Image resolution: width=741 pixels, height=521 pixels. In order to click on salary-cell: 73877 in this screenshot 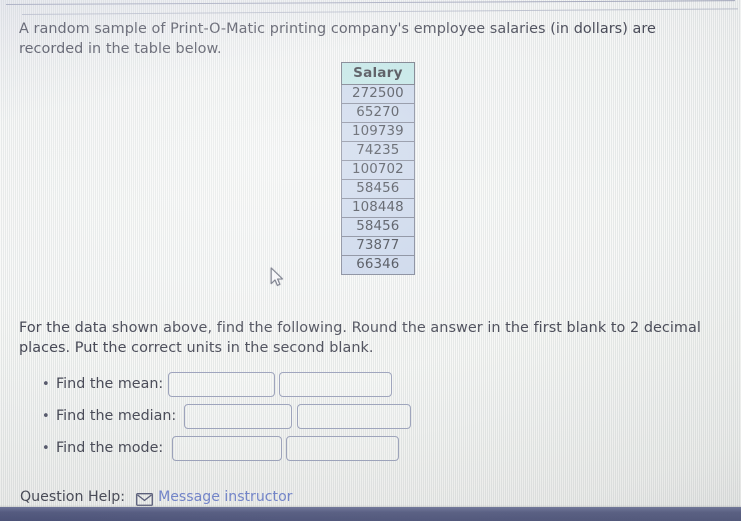, I will do `click(378, 246)`.